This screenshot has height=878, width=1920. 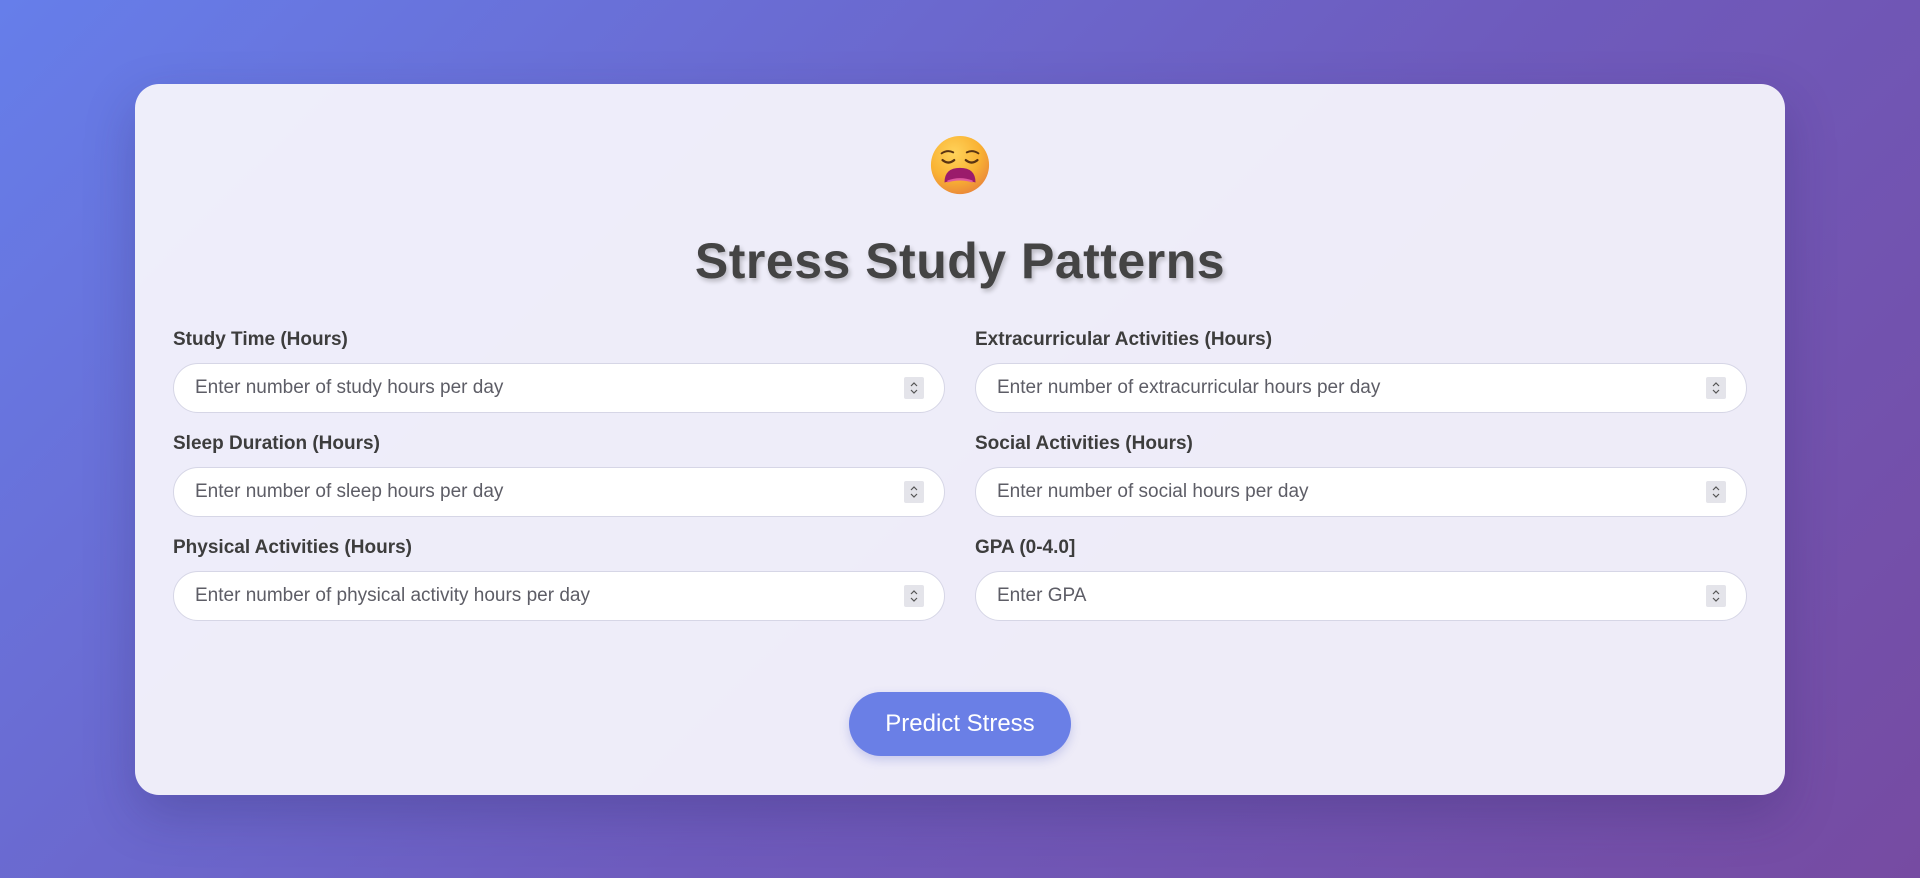 I want to click on gpa-input, so click(x=1361, y=596).